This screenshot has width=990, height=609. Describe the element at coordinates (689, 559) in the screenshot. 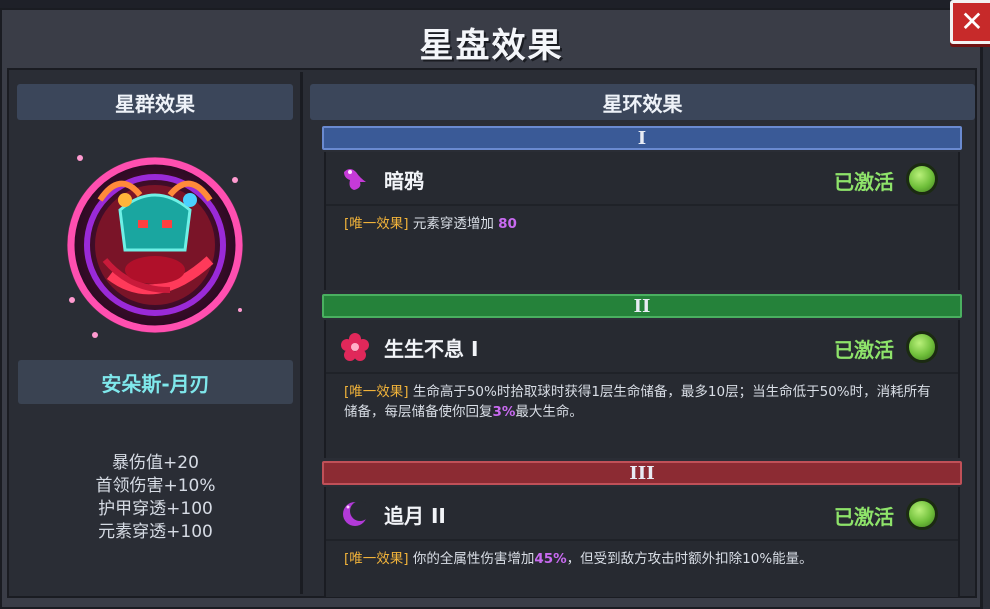

I see `desc-text: ，但受到敌方攻击时额外扣除10%能量。` at that location.